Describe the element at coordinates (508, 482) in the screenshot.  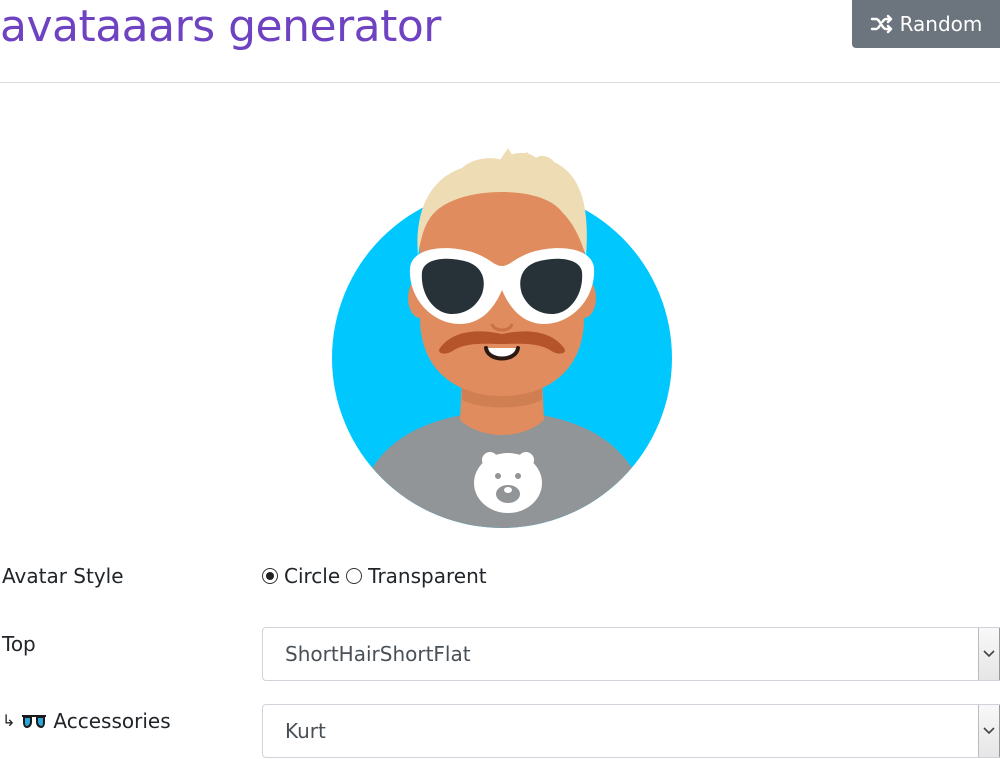
I see `bear-icon` at that location.